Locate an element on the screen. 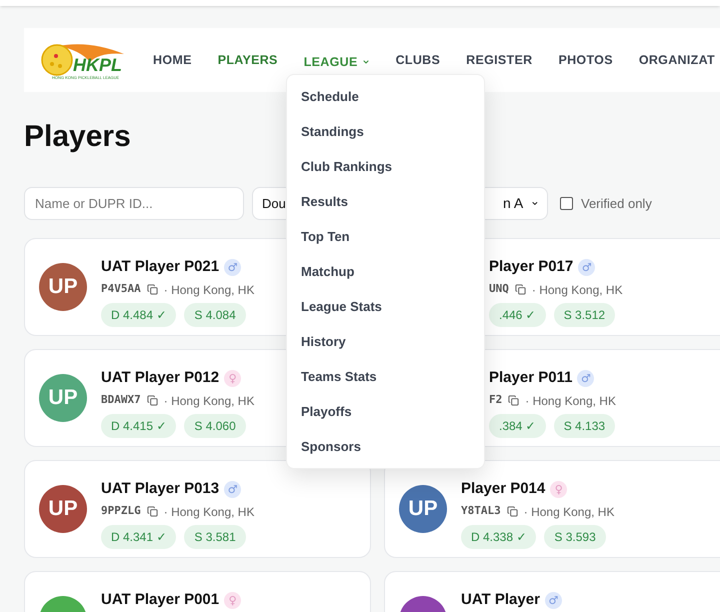 This screenshot has height=612, width=720. player-card: UP UAT Player P013 ♂ 9PPZLG · Hong Kong, HK D 4.341 ✓ S 3.581 is located at coordinates (197, 509).